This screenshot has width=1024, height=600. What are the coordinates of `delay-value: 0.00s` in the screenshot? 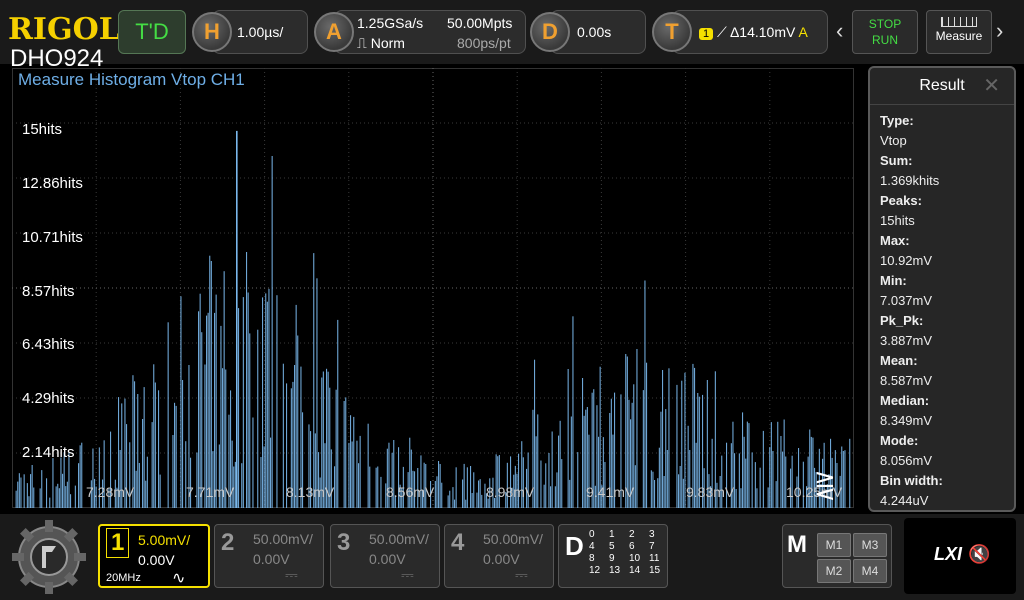 It's located at (594, 32).